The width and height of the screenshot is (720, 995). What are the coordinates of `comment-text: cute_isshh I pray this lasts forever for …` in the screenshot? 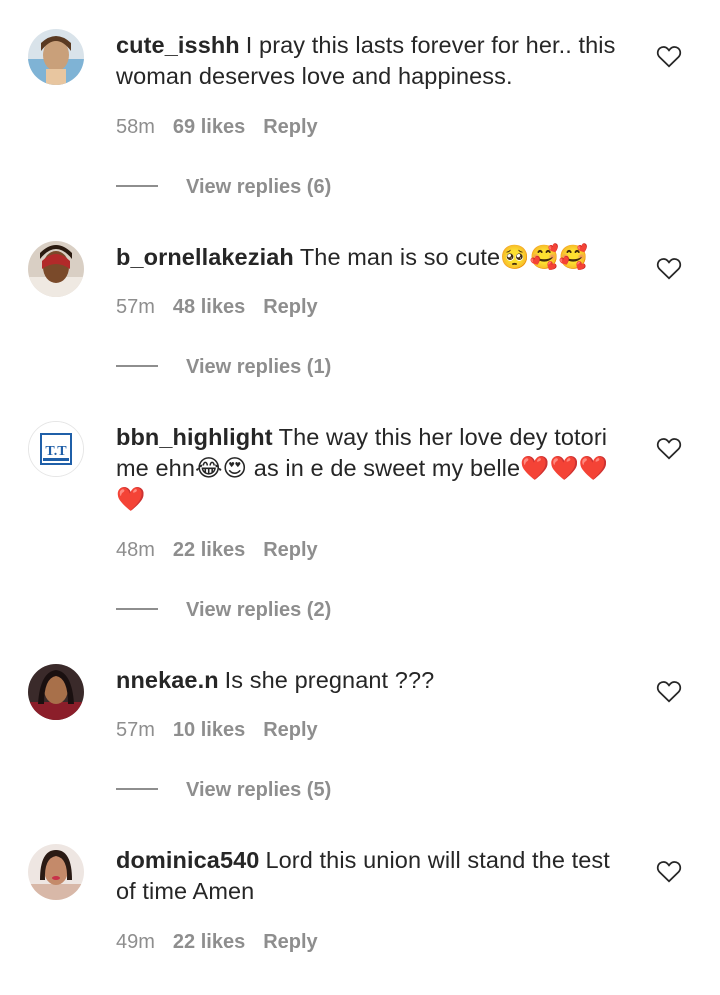 It's located at (376, 61).